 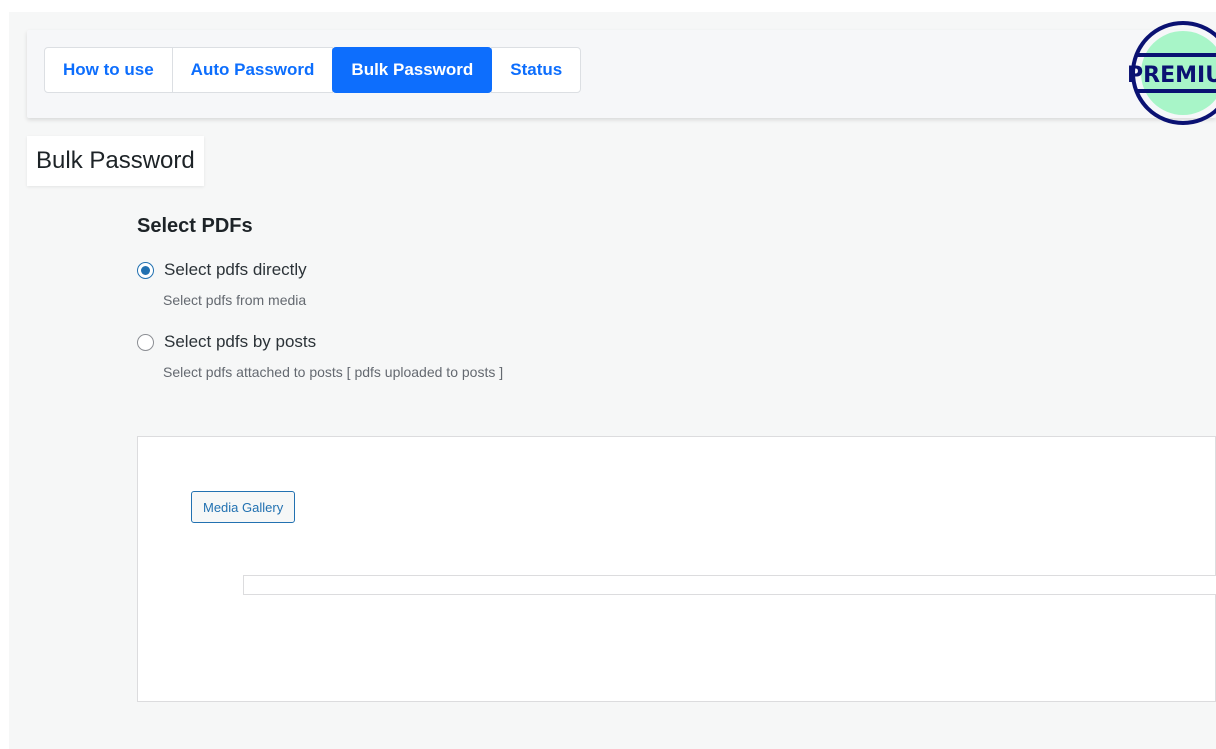 I want to click on radio-desc-directly: Select pdfs from media, so click(x=235, y=300).